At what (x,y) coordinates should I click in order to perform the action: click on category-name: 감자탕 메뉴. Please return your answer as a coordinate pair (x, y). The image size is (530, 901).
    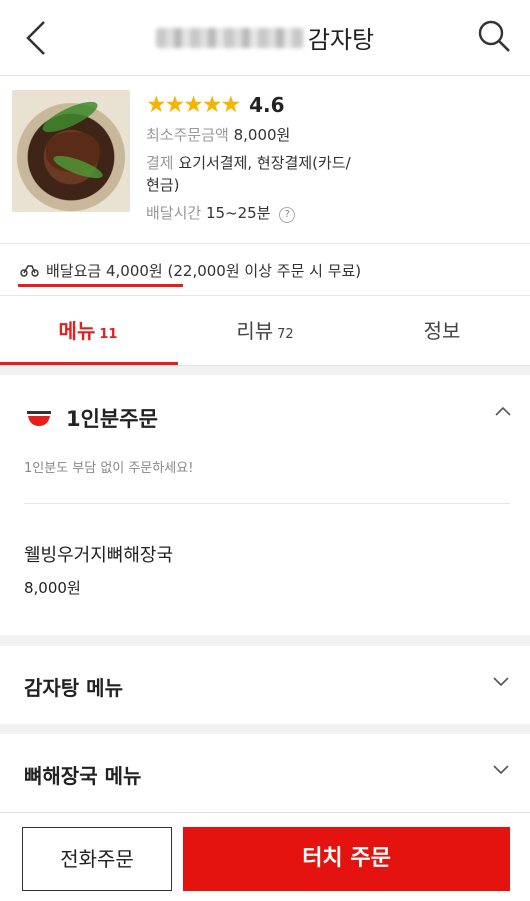
    Looking at the image, I should click on (73, 688).